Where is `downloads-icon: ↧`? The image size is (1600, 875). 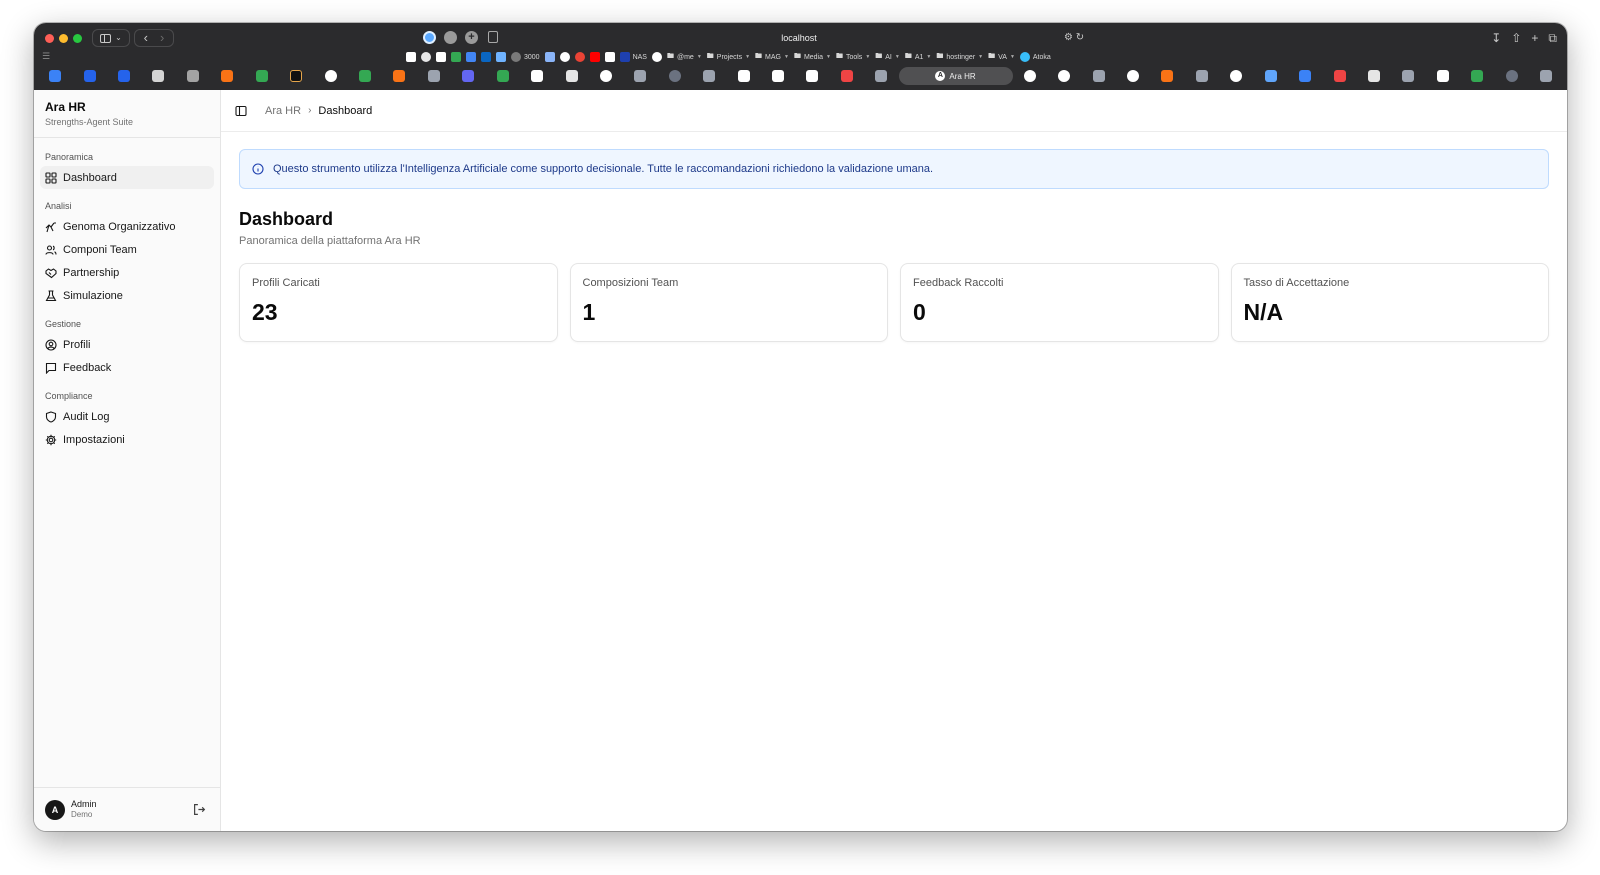
downloads-icon: ↧ is located at coordinates (1496, 38).